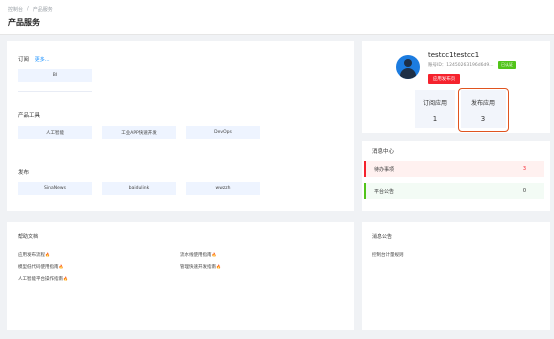  What do you see at coordinates (382, 237) in the screenshot?
I see `notice-title: 消息公告` at bounding box center [382, 237].